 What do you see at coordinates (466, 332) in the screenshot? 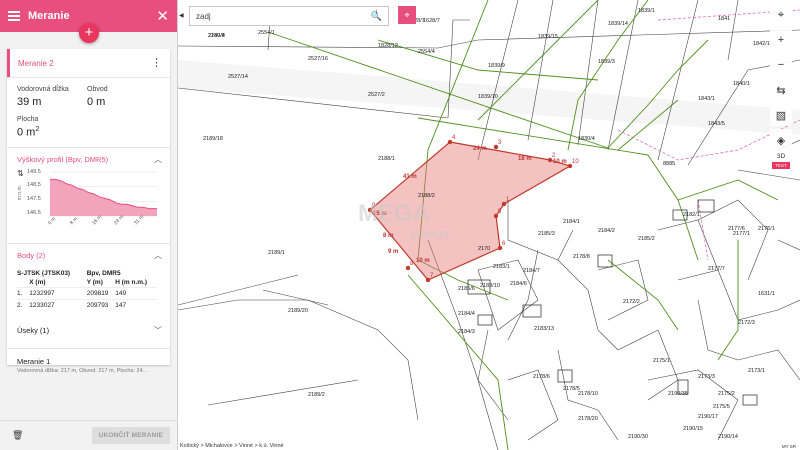
I see `parcel-label: 2184/3` at bounding box center [466, 332].